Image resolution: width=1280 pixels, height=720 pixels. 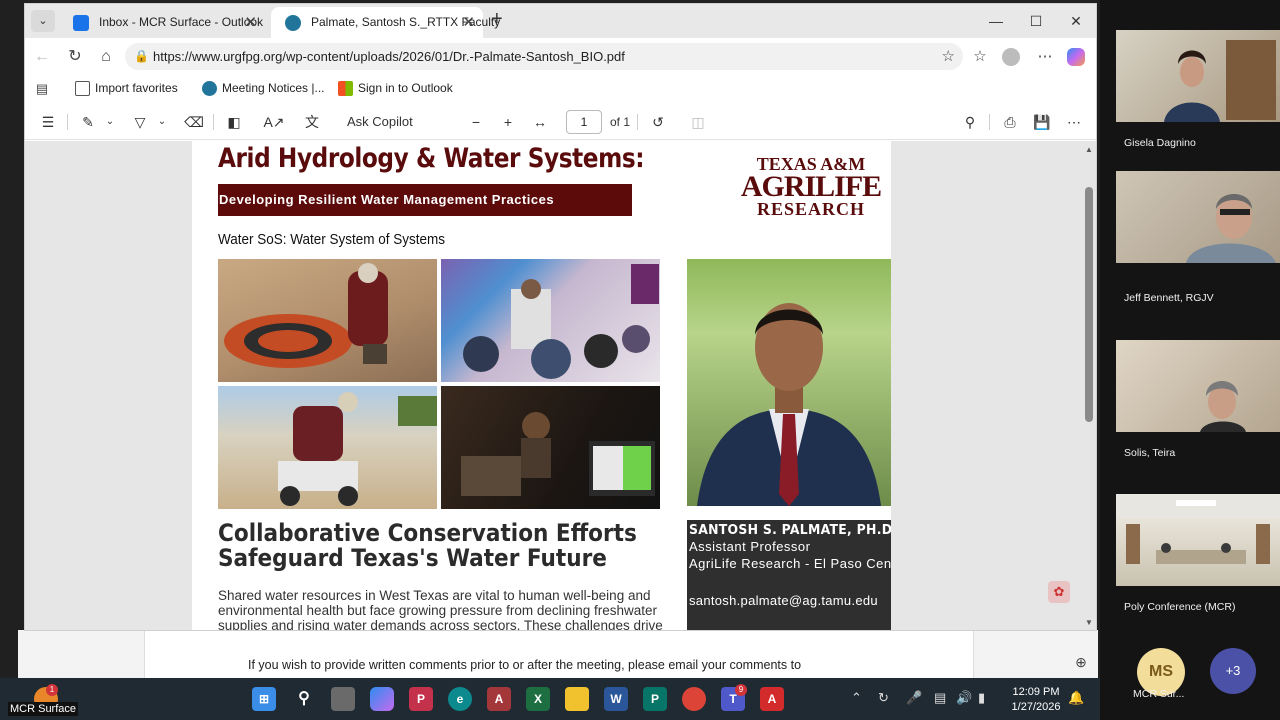 I want to click on ask-copilot-button: Ask Copilot, so click(x=382, y=122).